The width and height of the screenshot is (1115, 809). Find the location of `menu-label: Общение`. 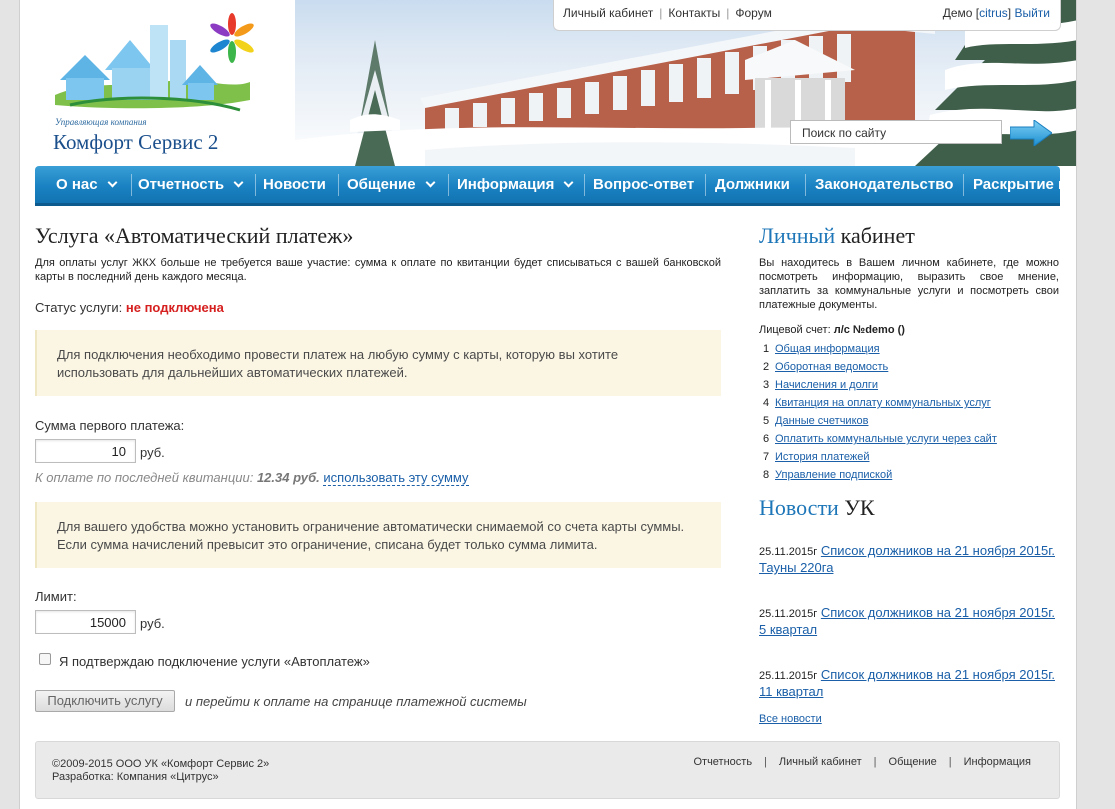

menu-label: Общение is located at coordinates (381, 184).